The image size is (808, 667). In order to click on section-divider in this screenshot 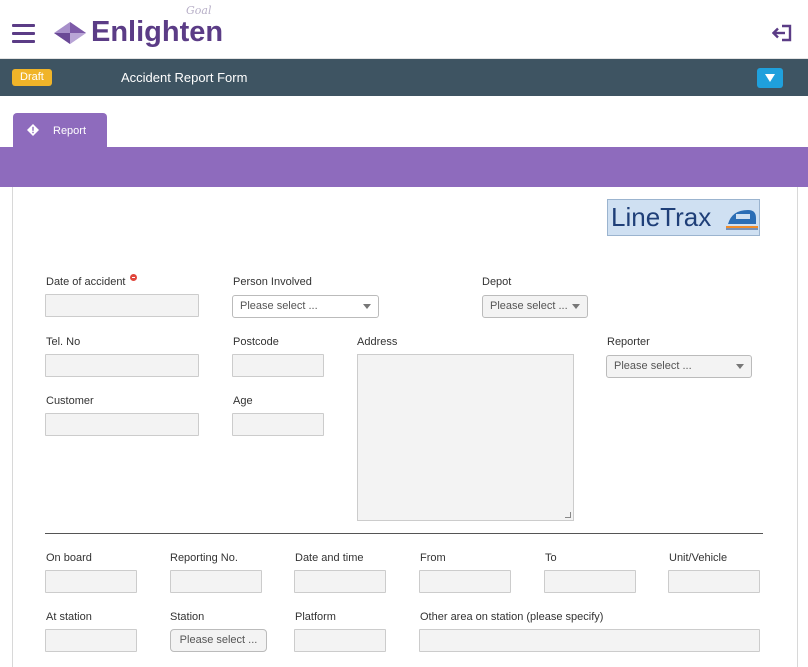, I will do `click(404, 533)`.